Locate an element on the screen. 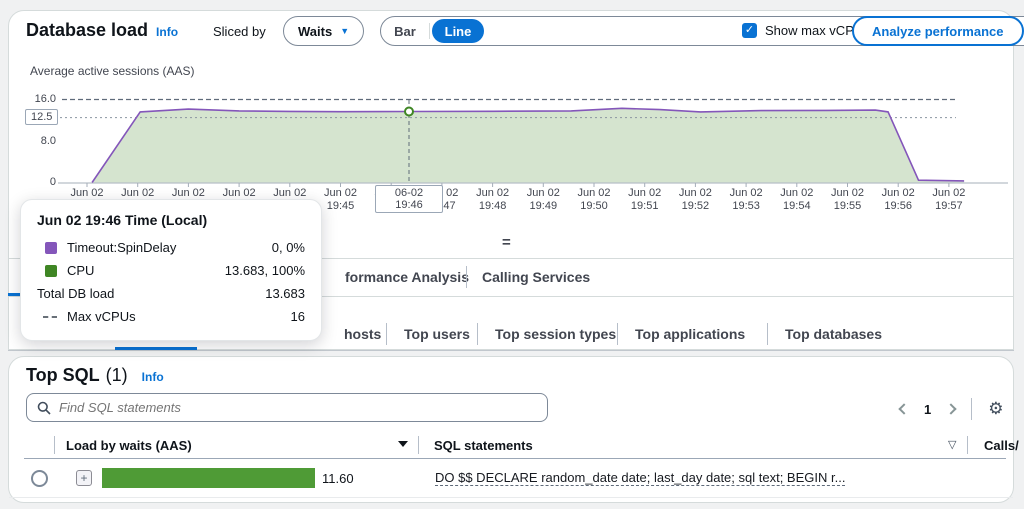 This screenshot has height=509, width=1024. sliced-by-label: Sliced by is located at coordinates (239, 31).